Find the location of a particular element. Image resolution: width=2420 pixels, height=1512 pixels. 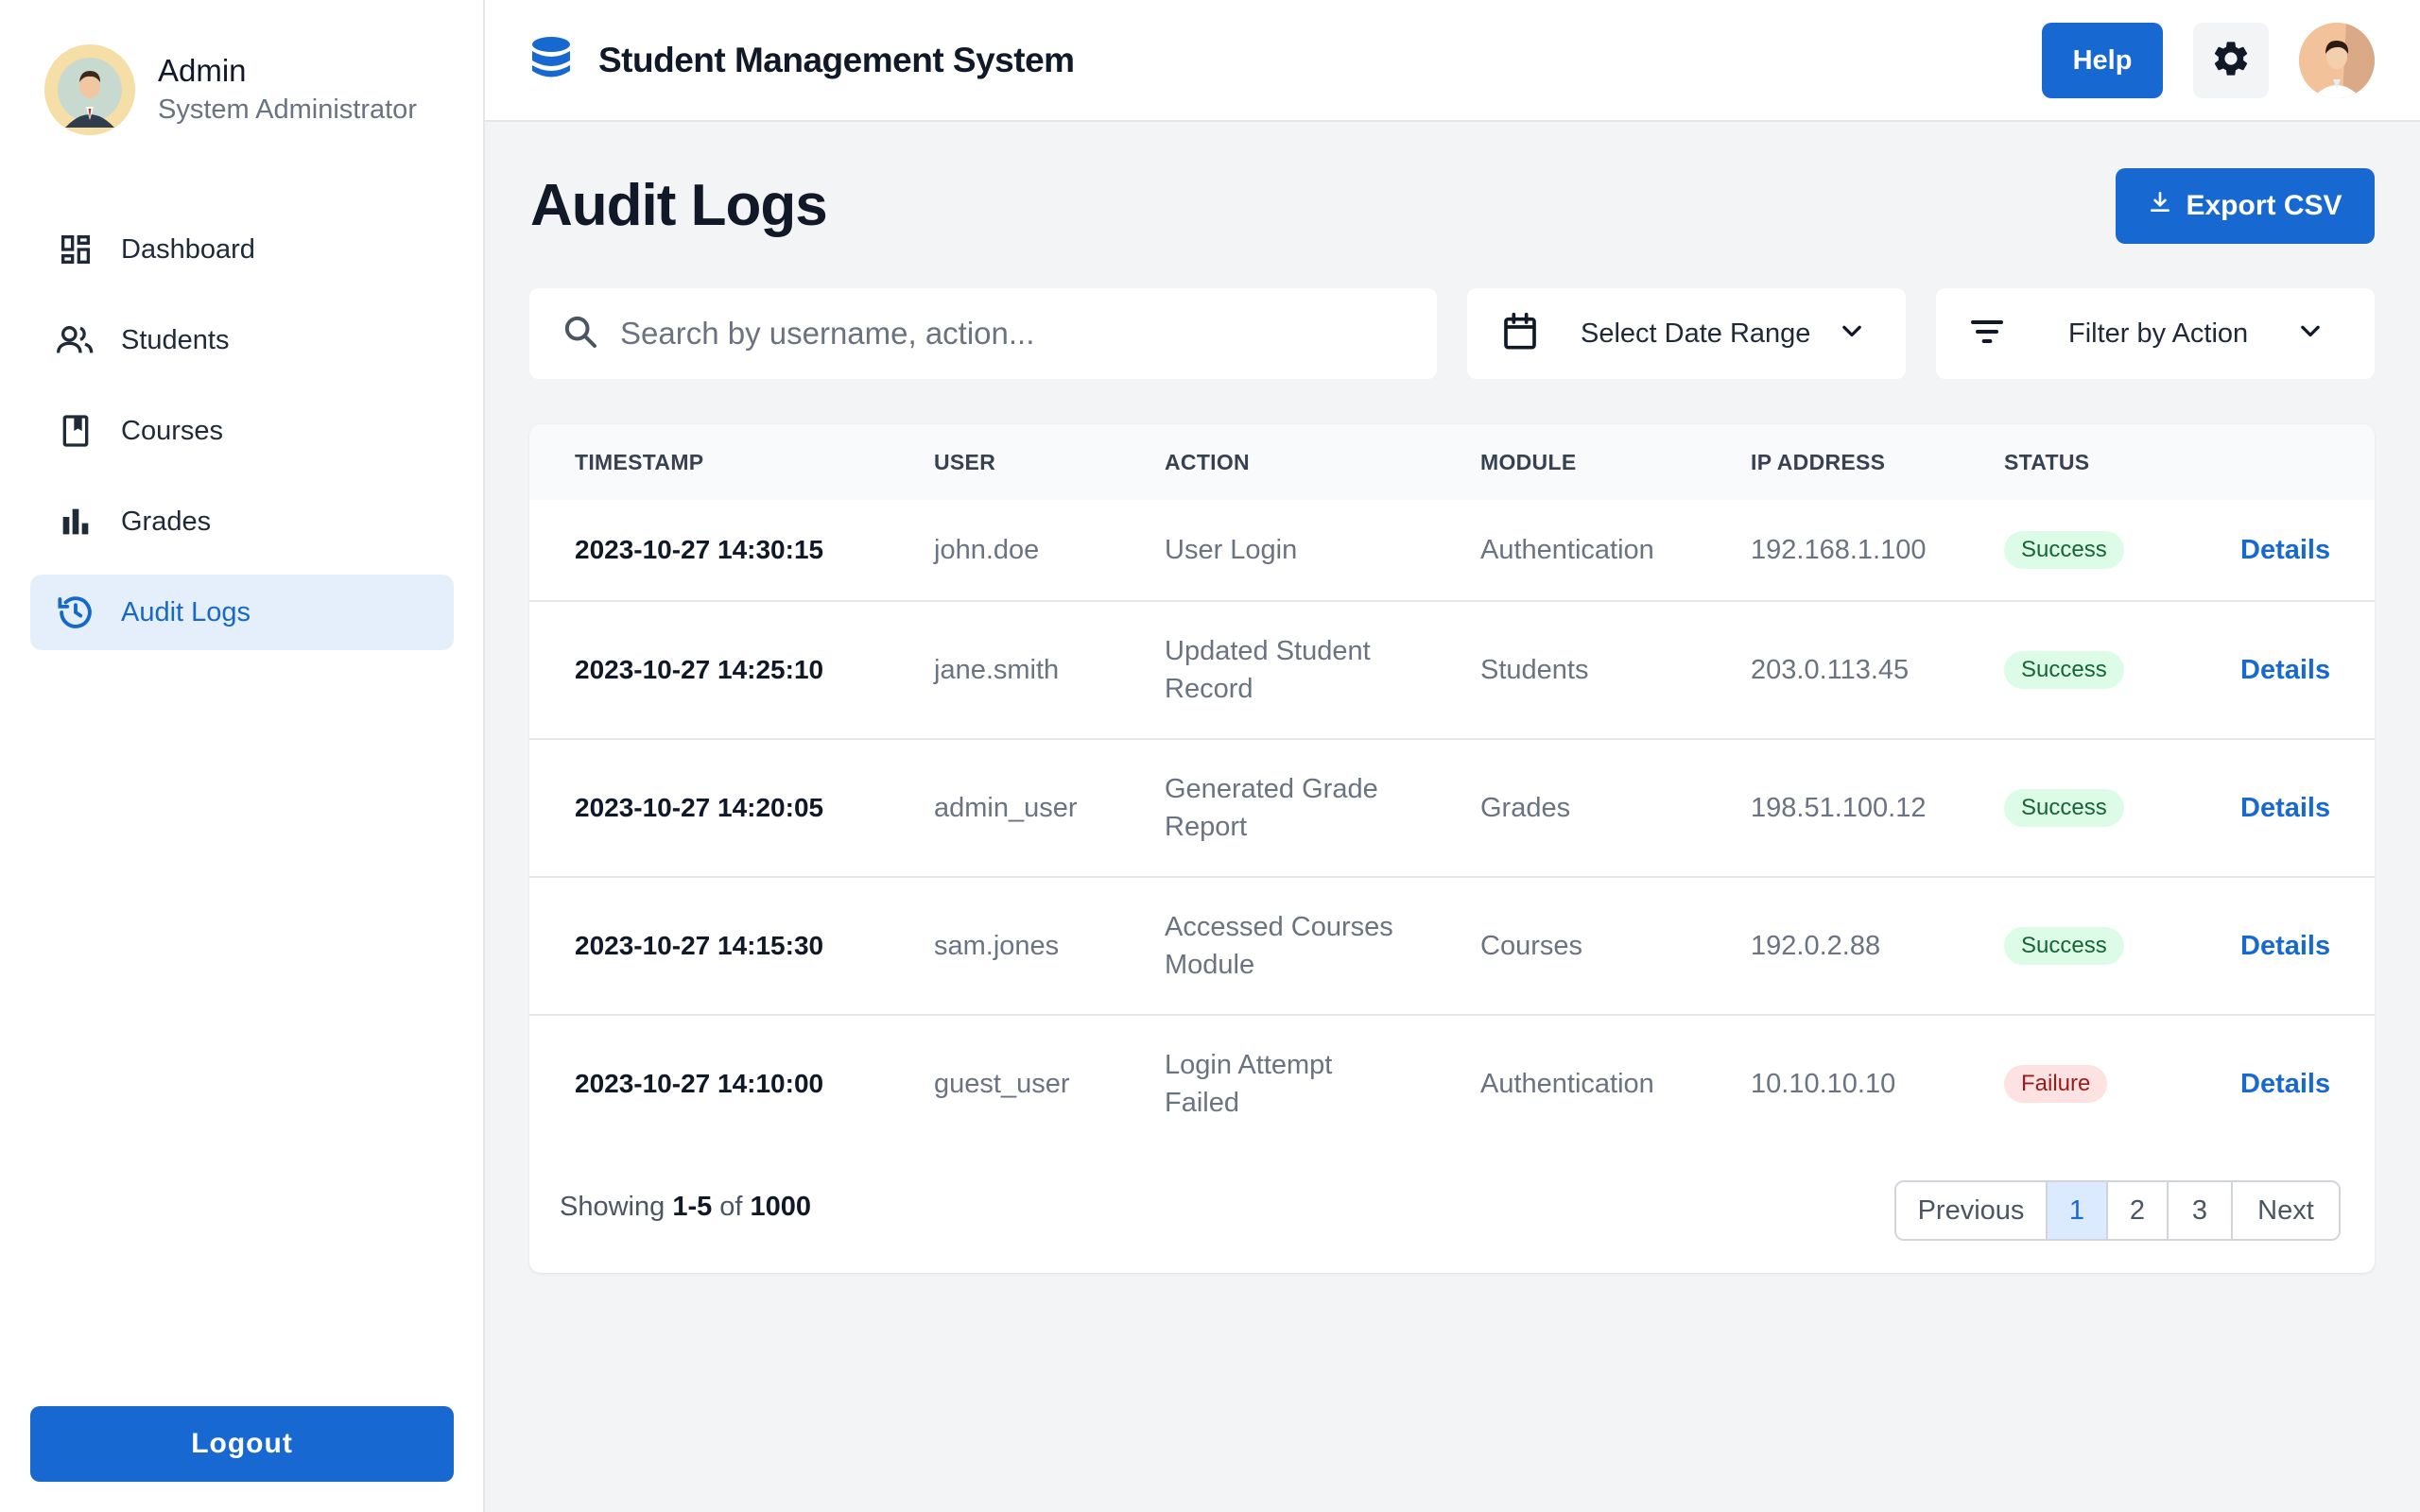

action-filter-dropdown: Filter by Action is located at coordinates (2155, 333).